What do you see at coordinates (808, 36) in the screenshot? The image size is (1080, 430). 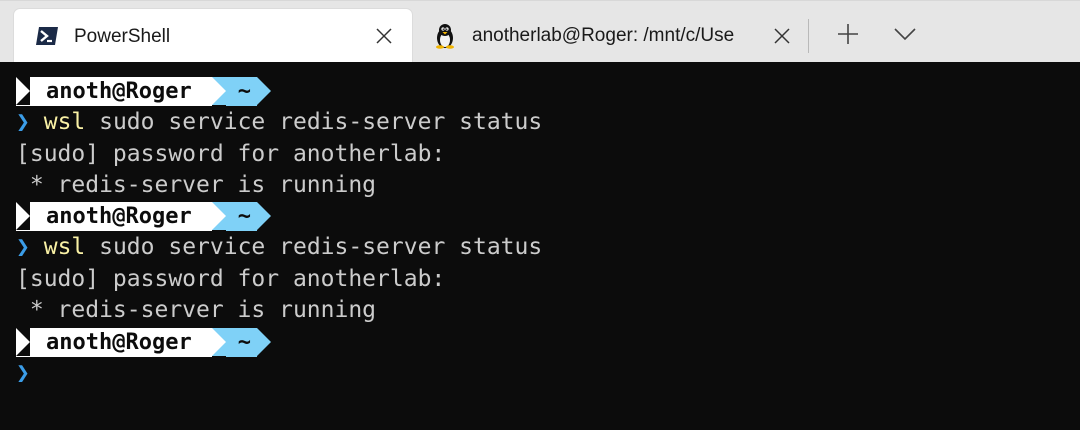 I see `tab-divider` at bounding box center [808, 36].